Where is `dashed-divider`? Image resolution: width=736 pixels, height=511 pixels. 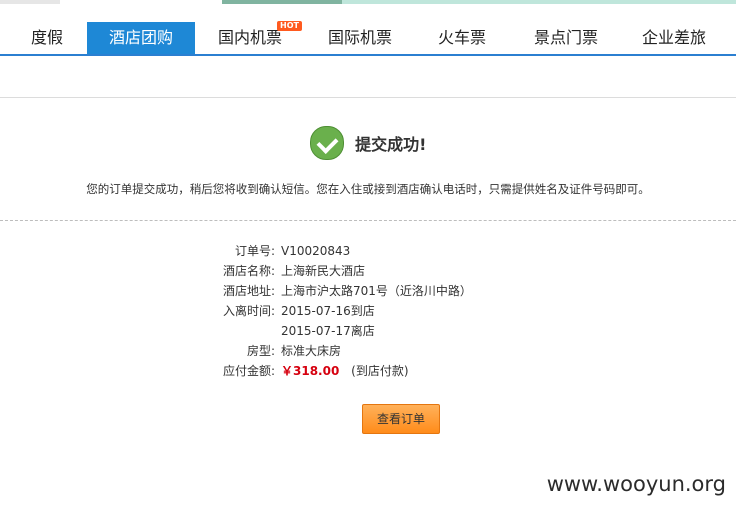
dashed-divider is located at coordinates (368, 220).